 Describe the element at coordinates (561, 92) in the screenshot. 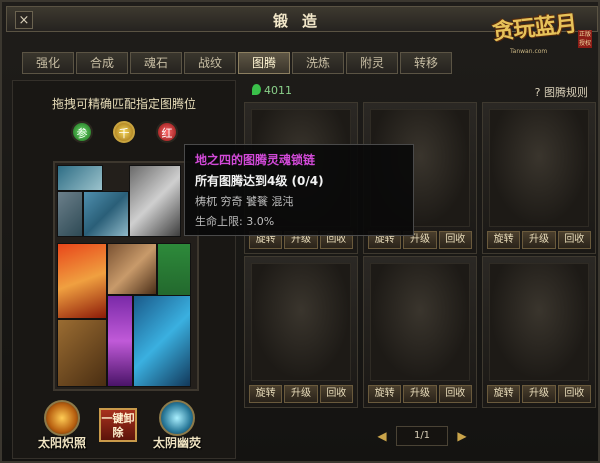

I see `totem-rules-link: ? 图腾规则` at that location.